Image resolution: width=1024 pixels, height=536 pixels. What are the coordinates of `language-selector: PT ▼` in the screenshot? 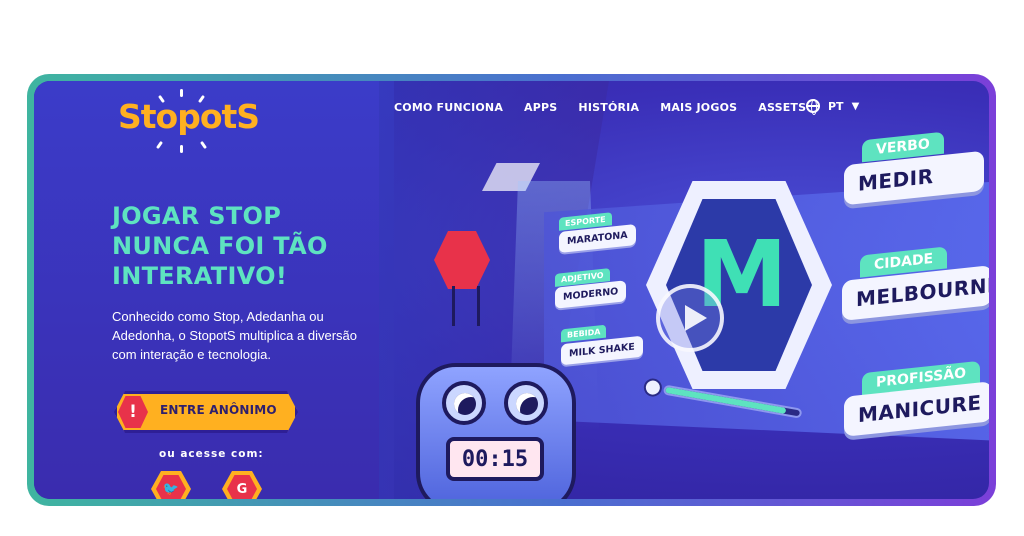 It's located at (833, 107).